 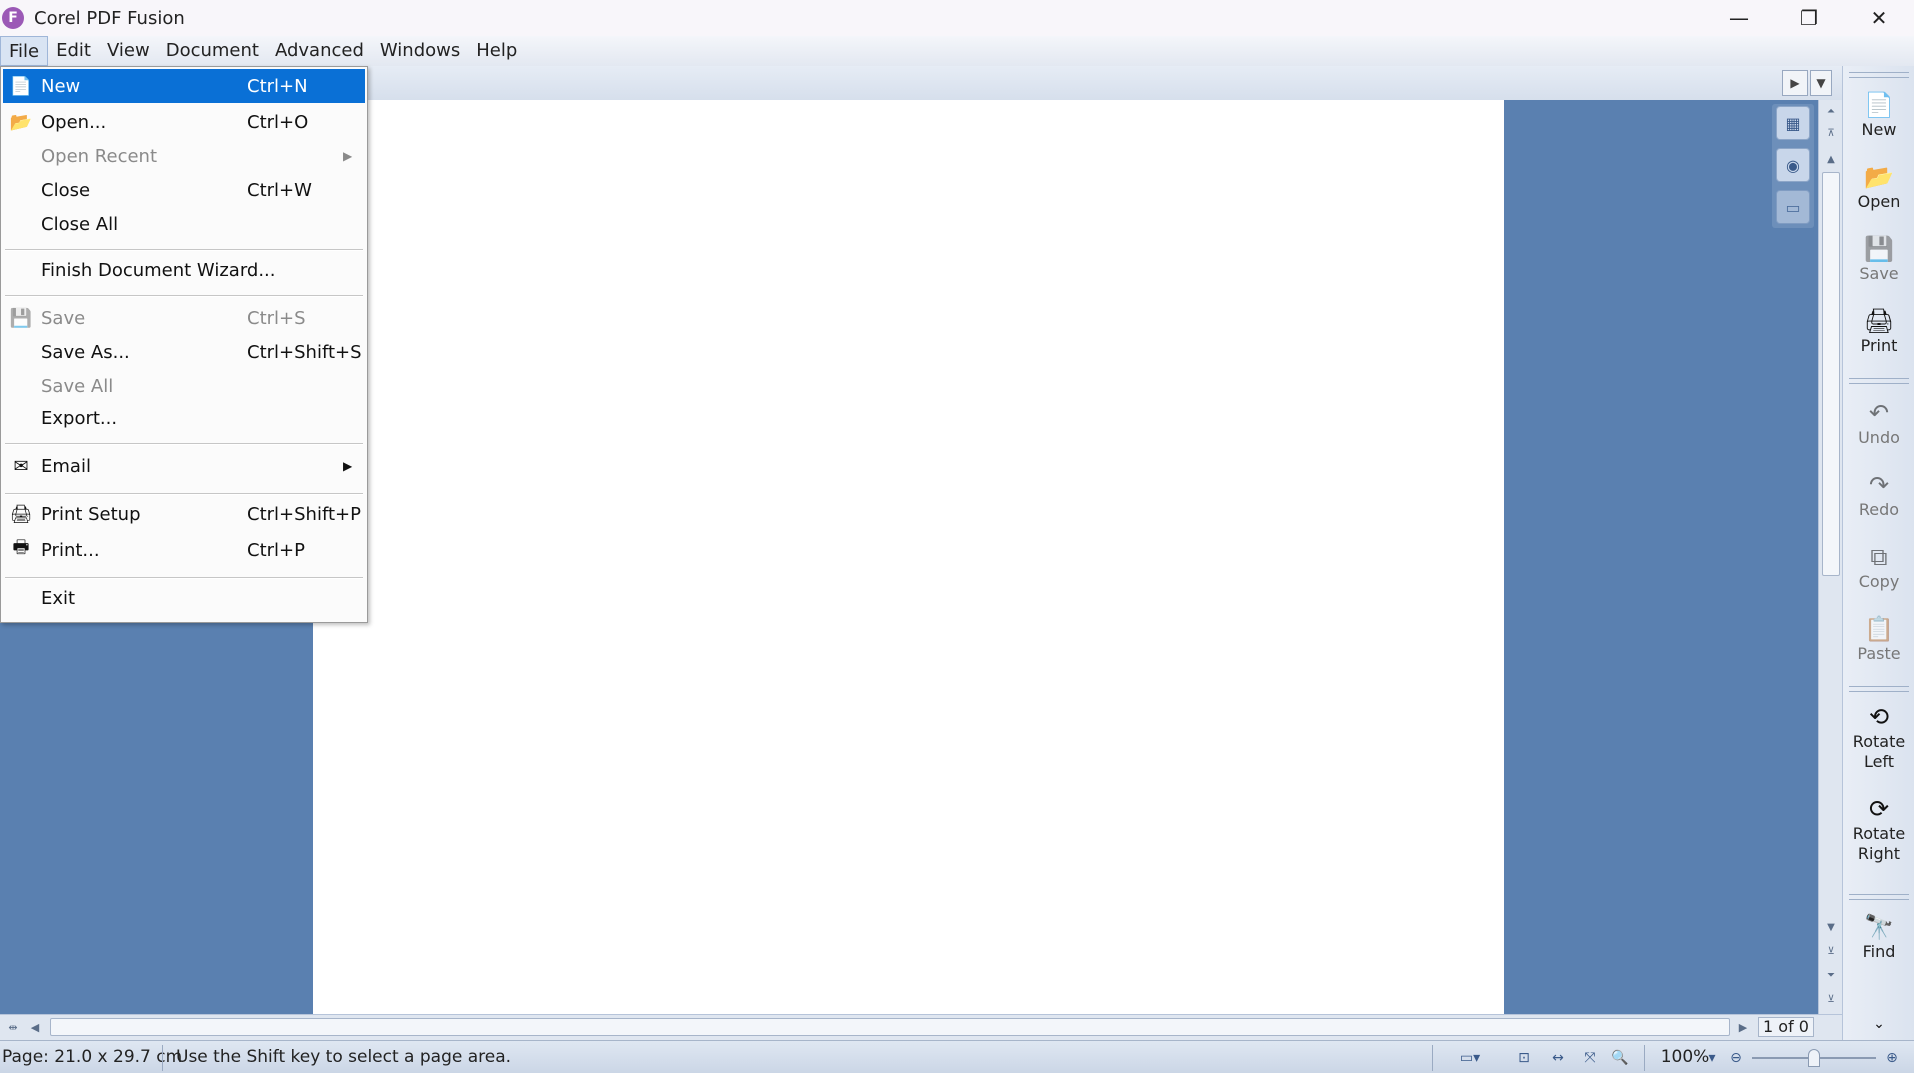 I want to click on file-menu-save: 💾 Save Ctrl+S, so click(x=184, y=318).